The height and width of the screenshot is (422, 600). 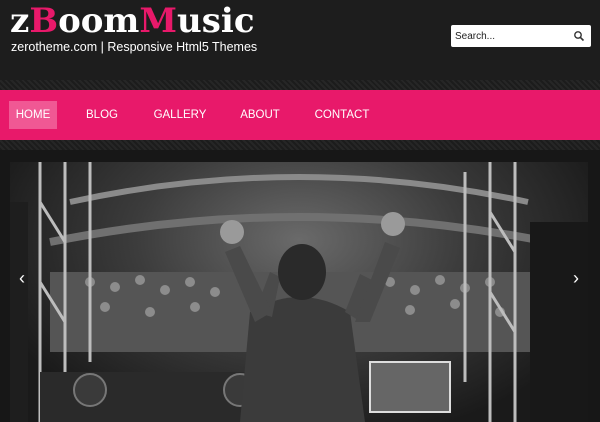 What do you see at coordinates (99, 21) in the screenshot?
I see `logo-text-3: oom` at bounding box center [99, 21].